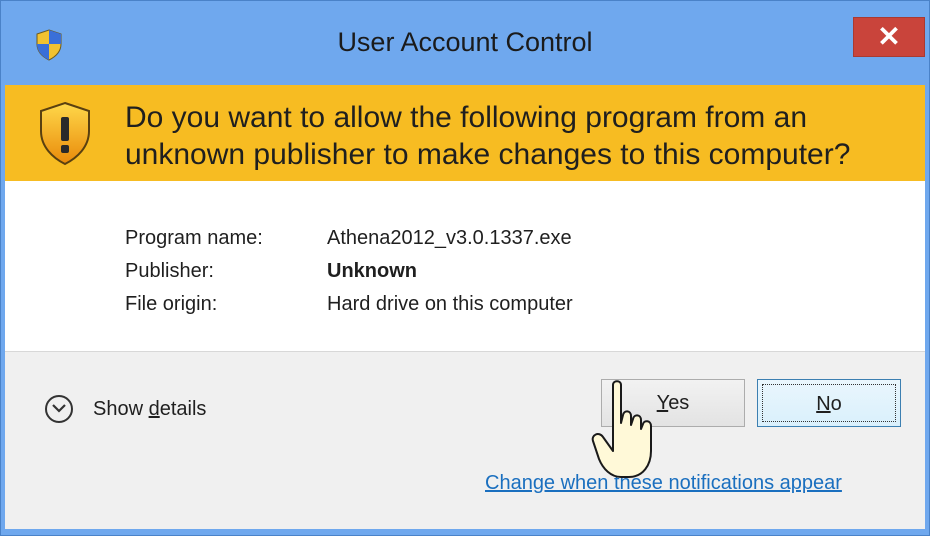  What do you see at coordinates (194, 238) in the screenshot?
I see `program-name-label: Program name:` at bounding box center [194, 238].